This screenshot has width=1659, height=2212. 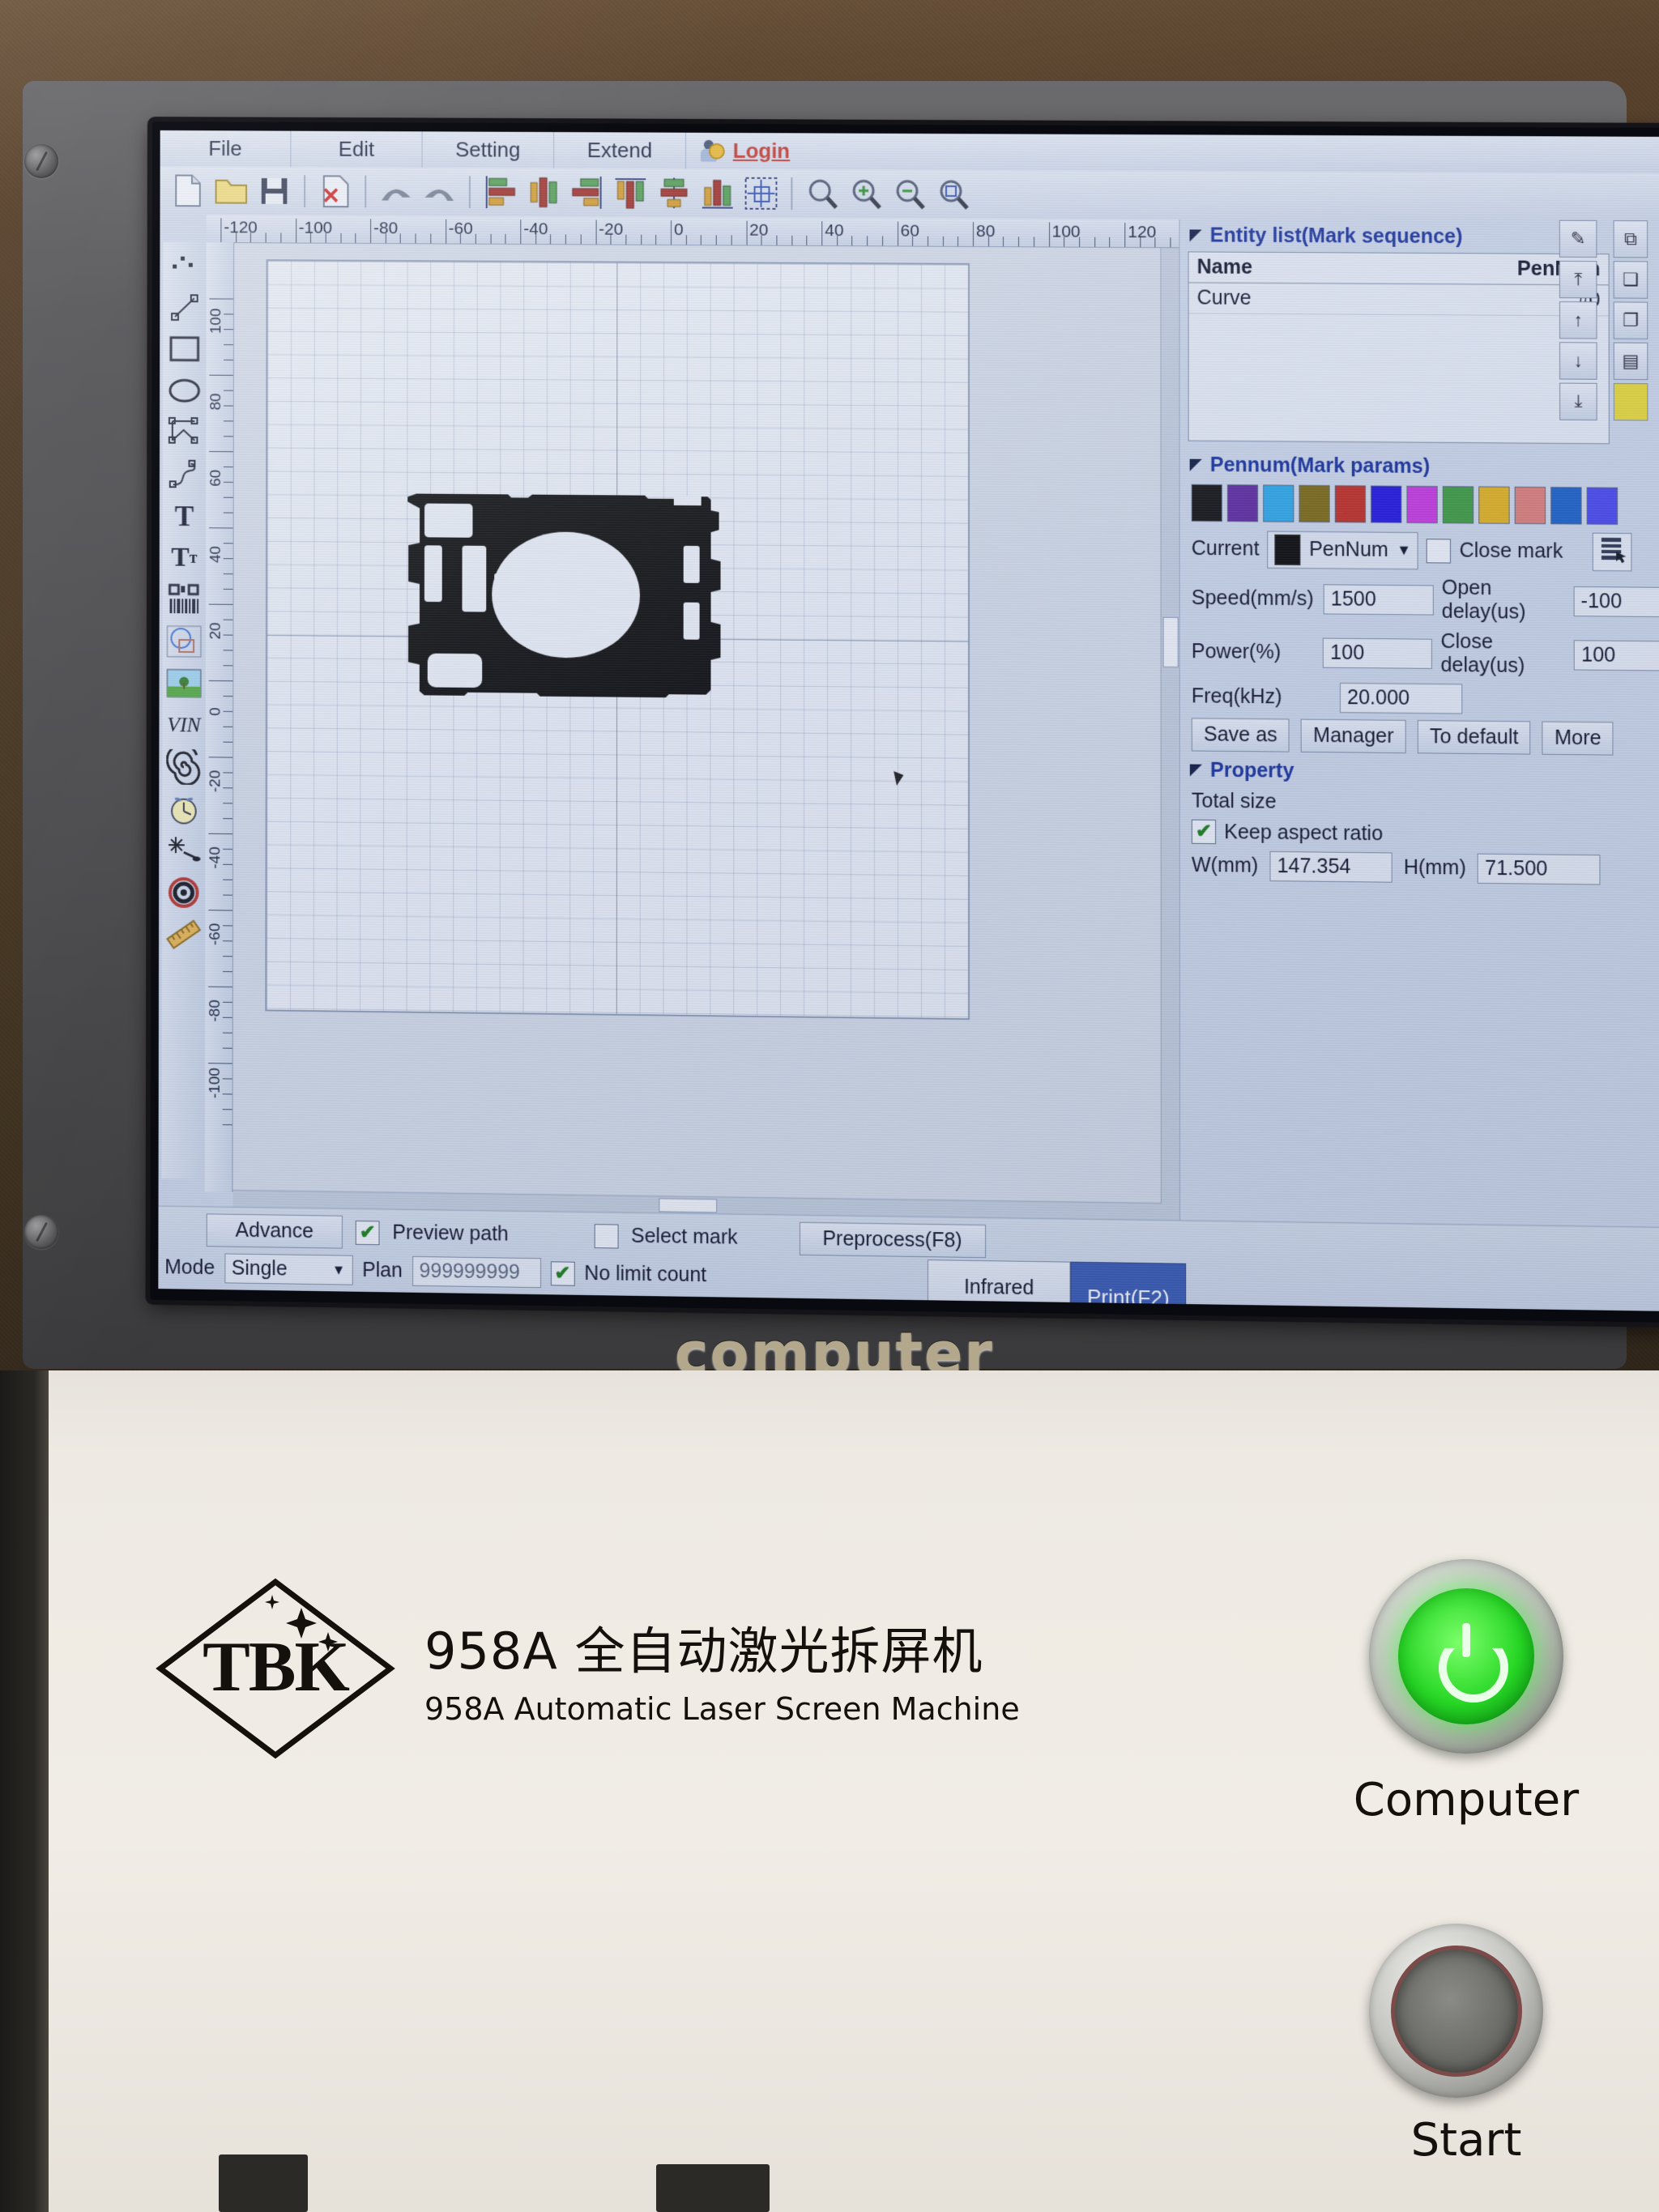 What do you see at coordinates (1401, 698) in the screenshot?
I see `freq-input: 20.000` at bounding box center [1401, 698].